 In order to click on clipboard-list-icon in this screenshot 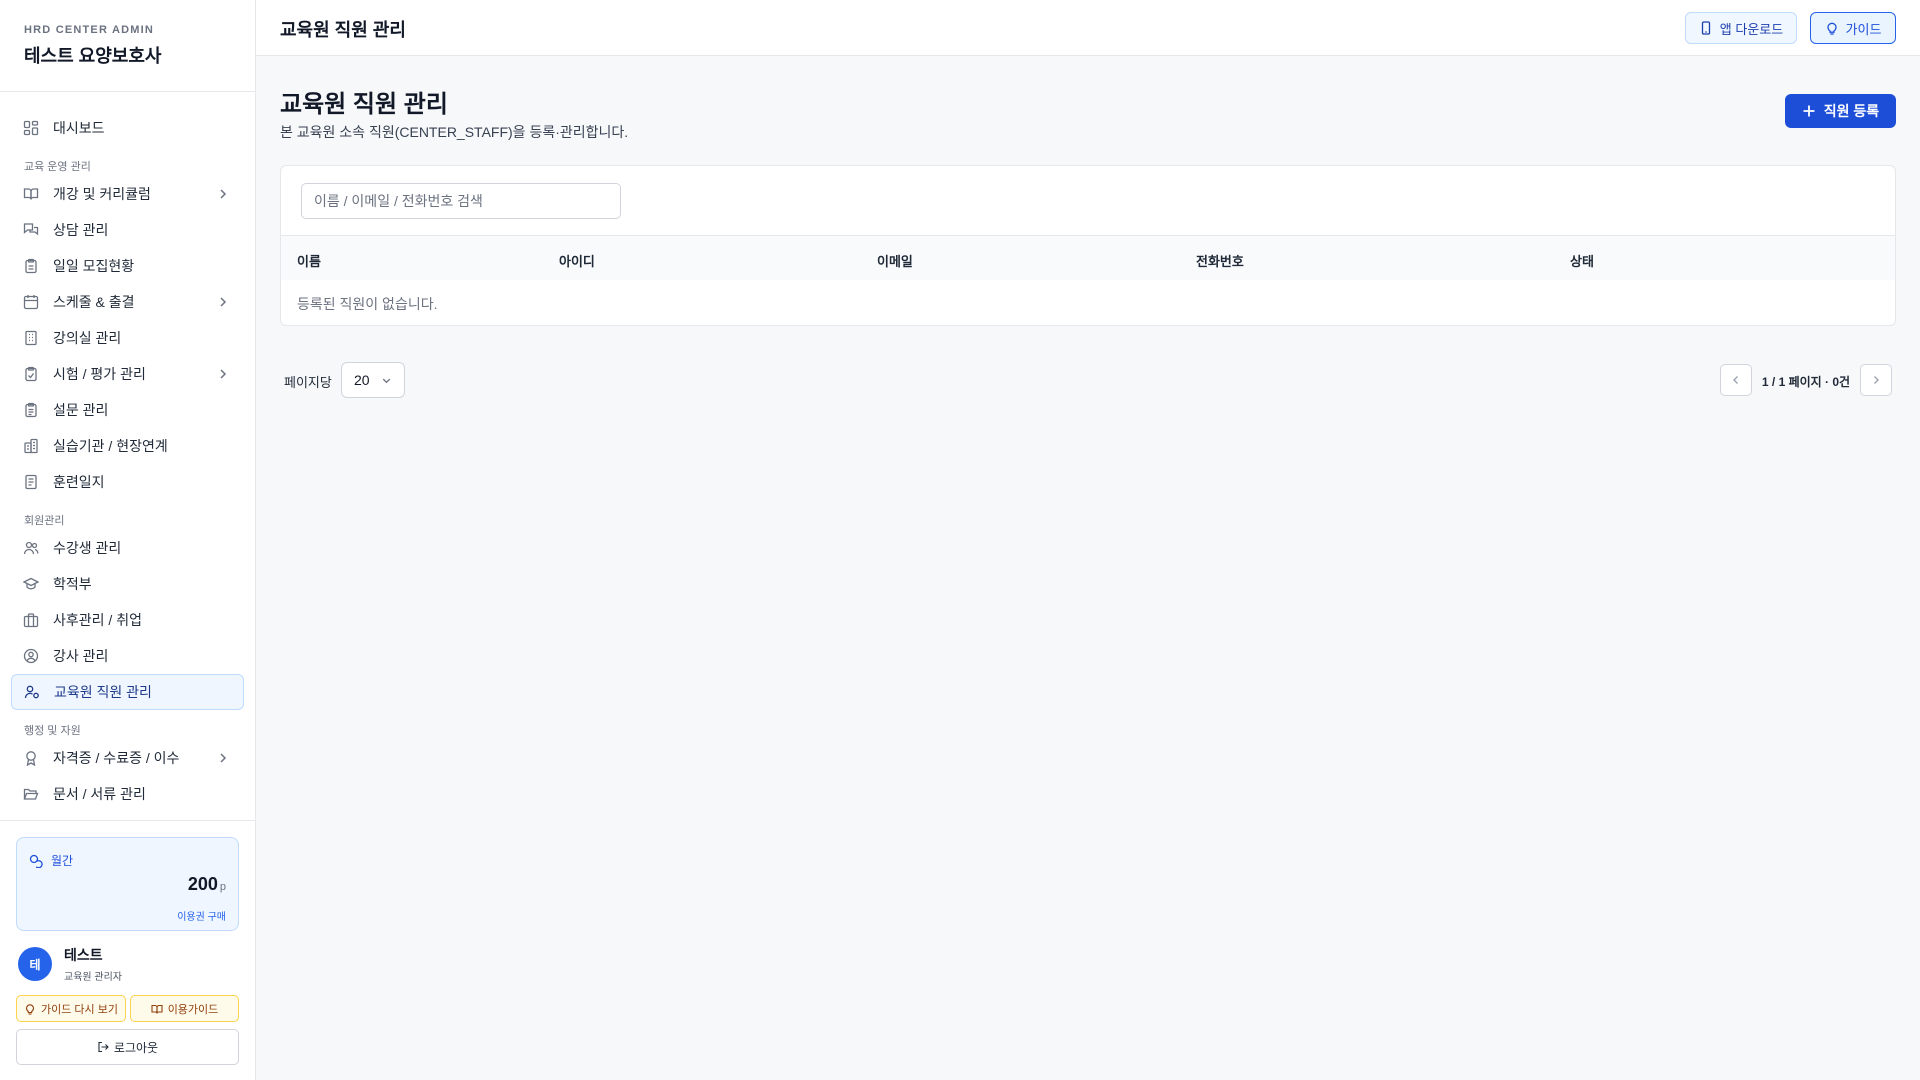, I will do `click(31, 410)`.